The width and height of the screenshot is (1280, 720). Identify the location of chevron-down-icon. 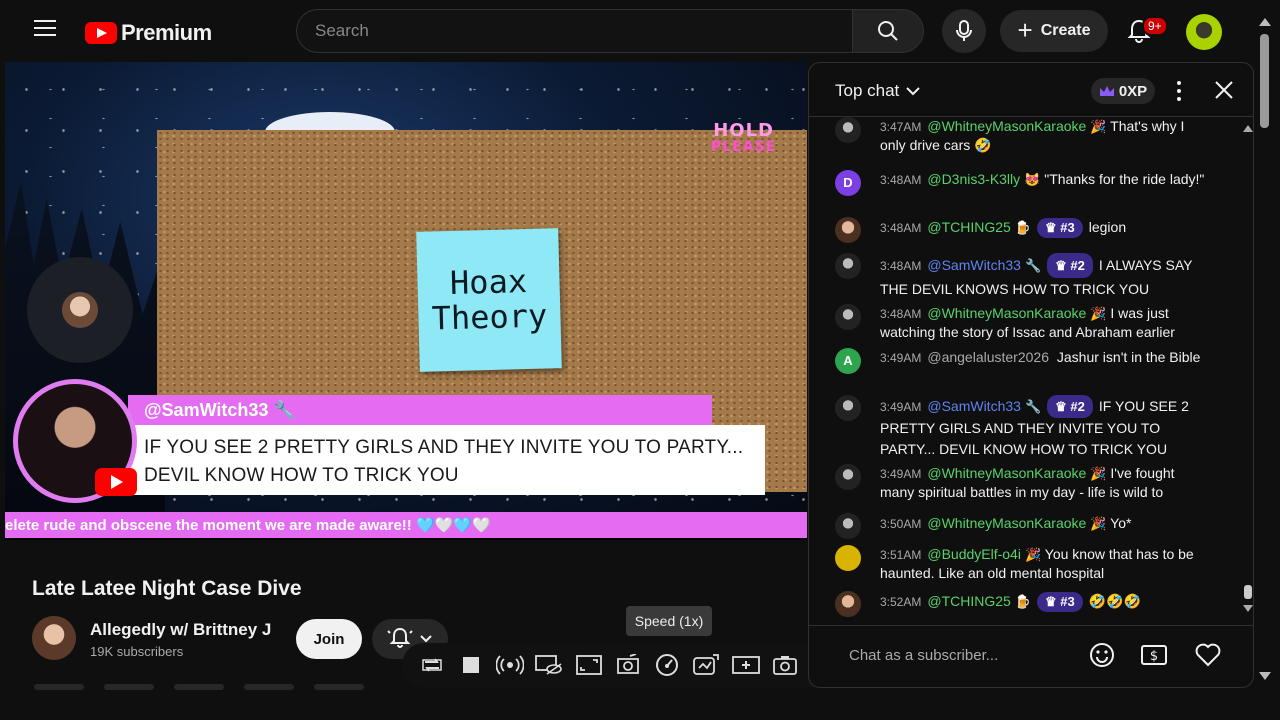
(913, 91).